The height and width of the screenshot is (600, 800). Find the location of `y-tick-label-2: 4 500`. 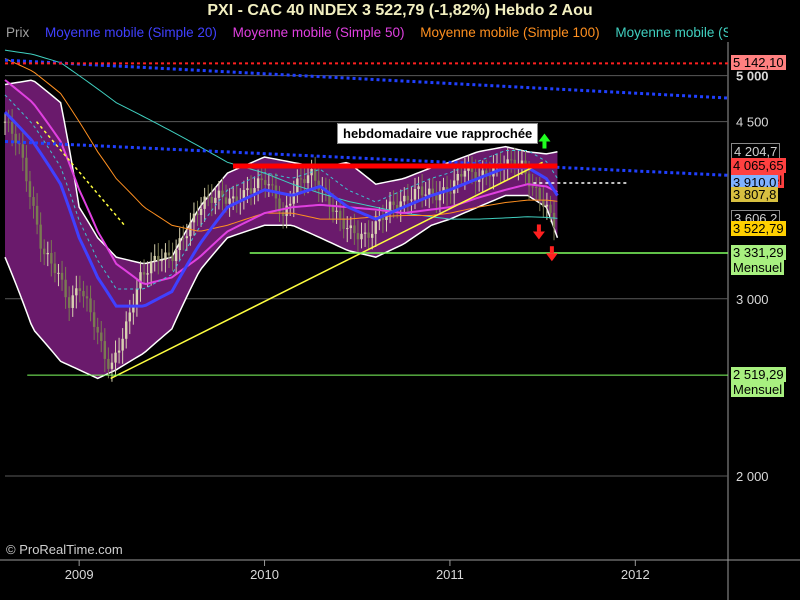

y-tick-label-2: 4 500 is located at coordinates (752, 122).